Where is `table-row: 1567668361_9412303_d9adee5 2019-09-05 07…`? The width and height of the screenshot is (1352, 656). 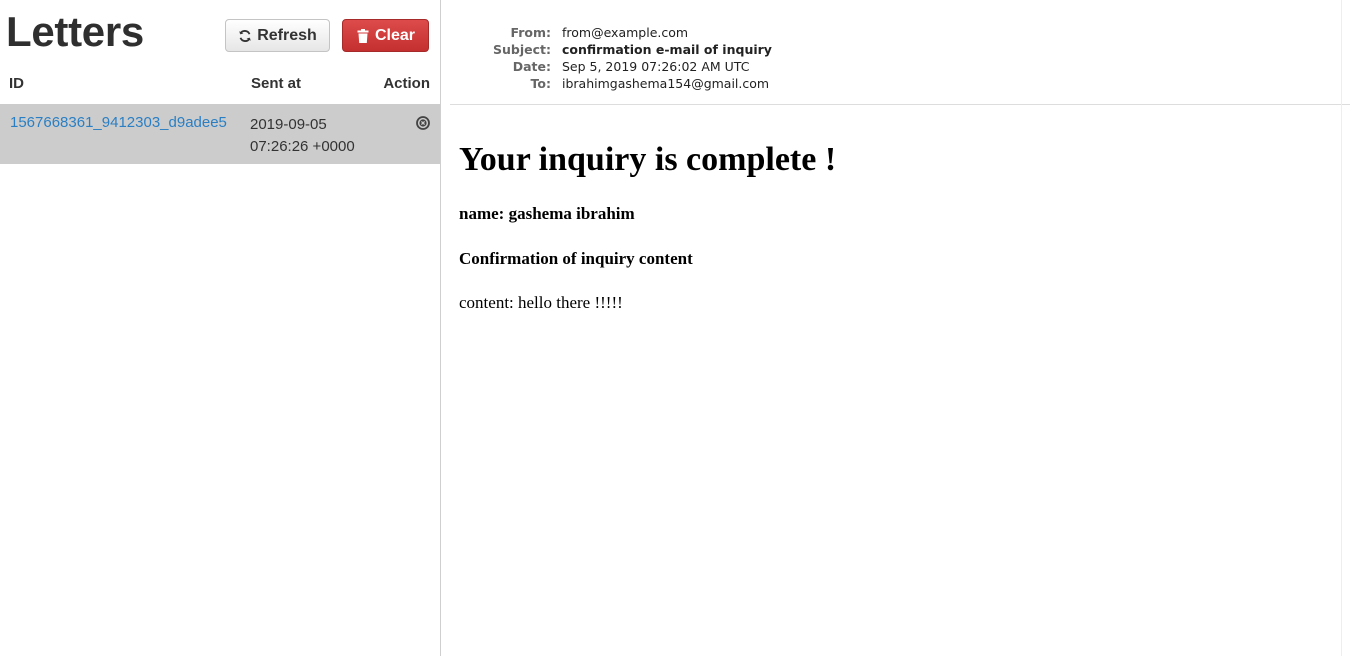 table-row: 1567668361_9412303_d9adee5 2019-09-05 07… is located at coordinates (220, 134).